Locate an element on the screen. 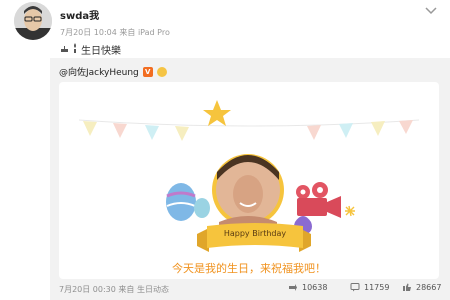  emoji-icon is located at coordinates (161, 71).